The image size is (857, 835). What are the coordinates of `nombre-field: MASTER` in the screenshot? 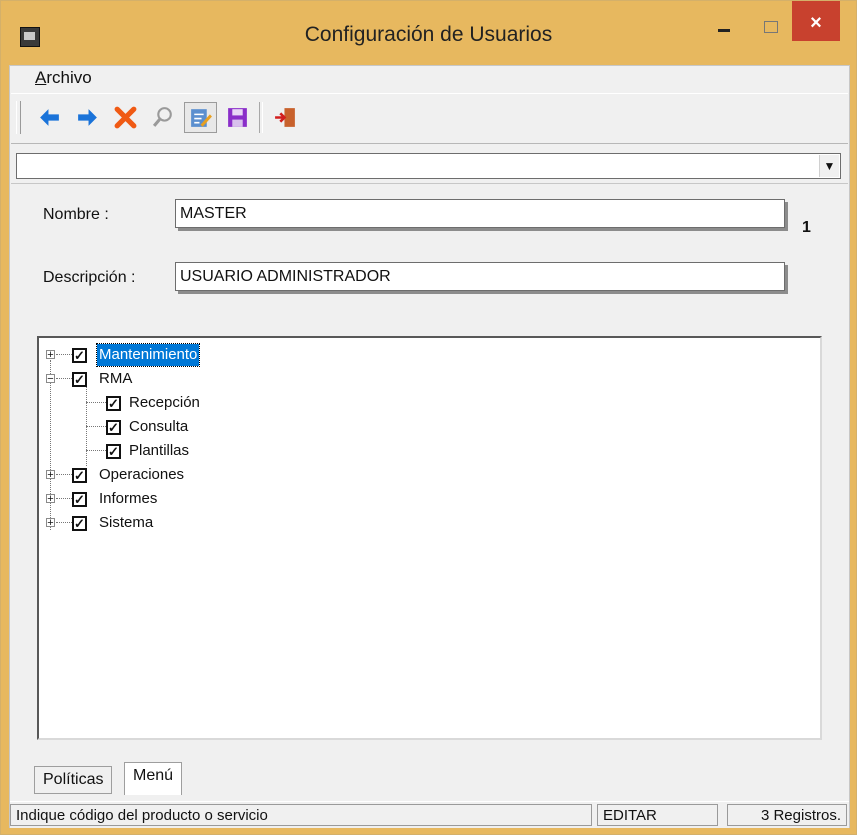 It's located at (480, 213).